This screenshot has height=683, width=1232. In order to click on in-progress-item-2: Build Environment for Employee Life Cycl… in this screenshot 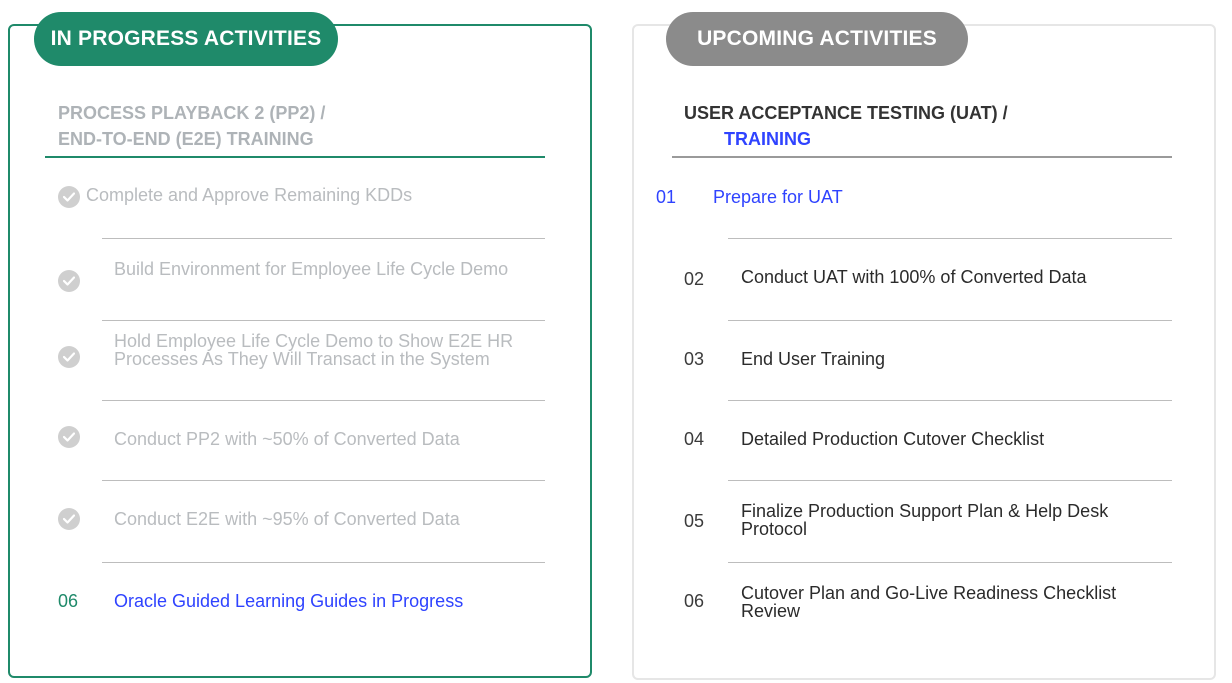, I will do `click(311, 269)`.